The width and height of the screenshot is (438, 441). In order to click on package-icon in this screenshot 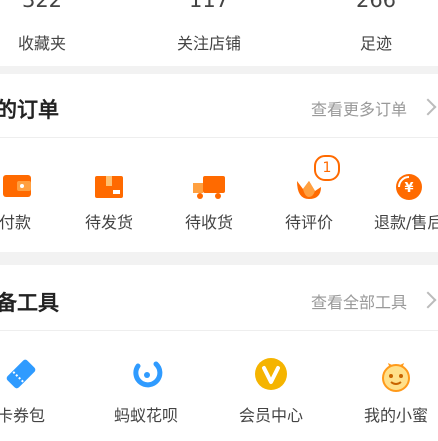, I will do `click(109, 187)`.